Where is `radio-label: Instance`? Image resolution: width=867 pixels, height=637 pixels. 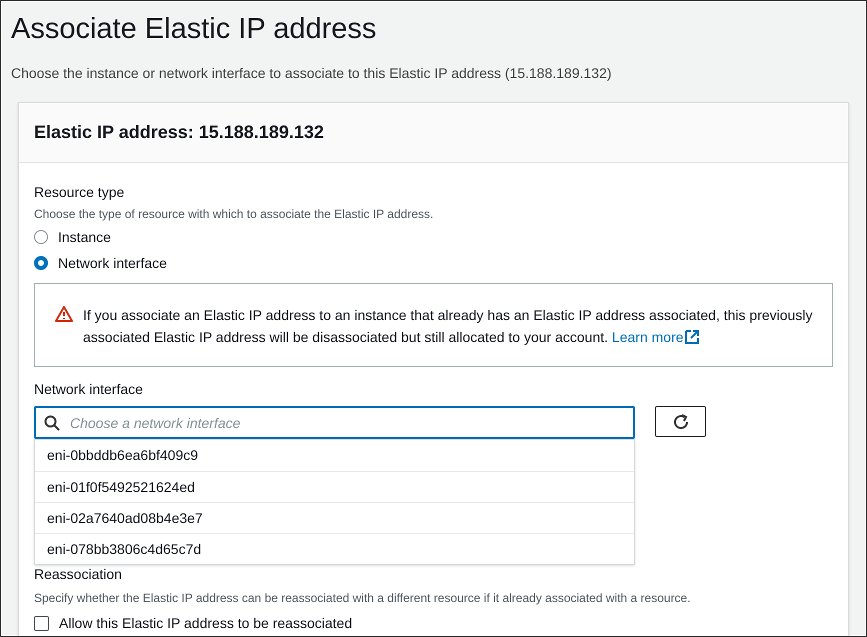
radio-label: Instance is located at coordinates (84, 237).